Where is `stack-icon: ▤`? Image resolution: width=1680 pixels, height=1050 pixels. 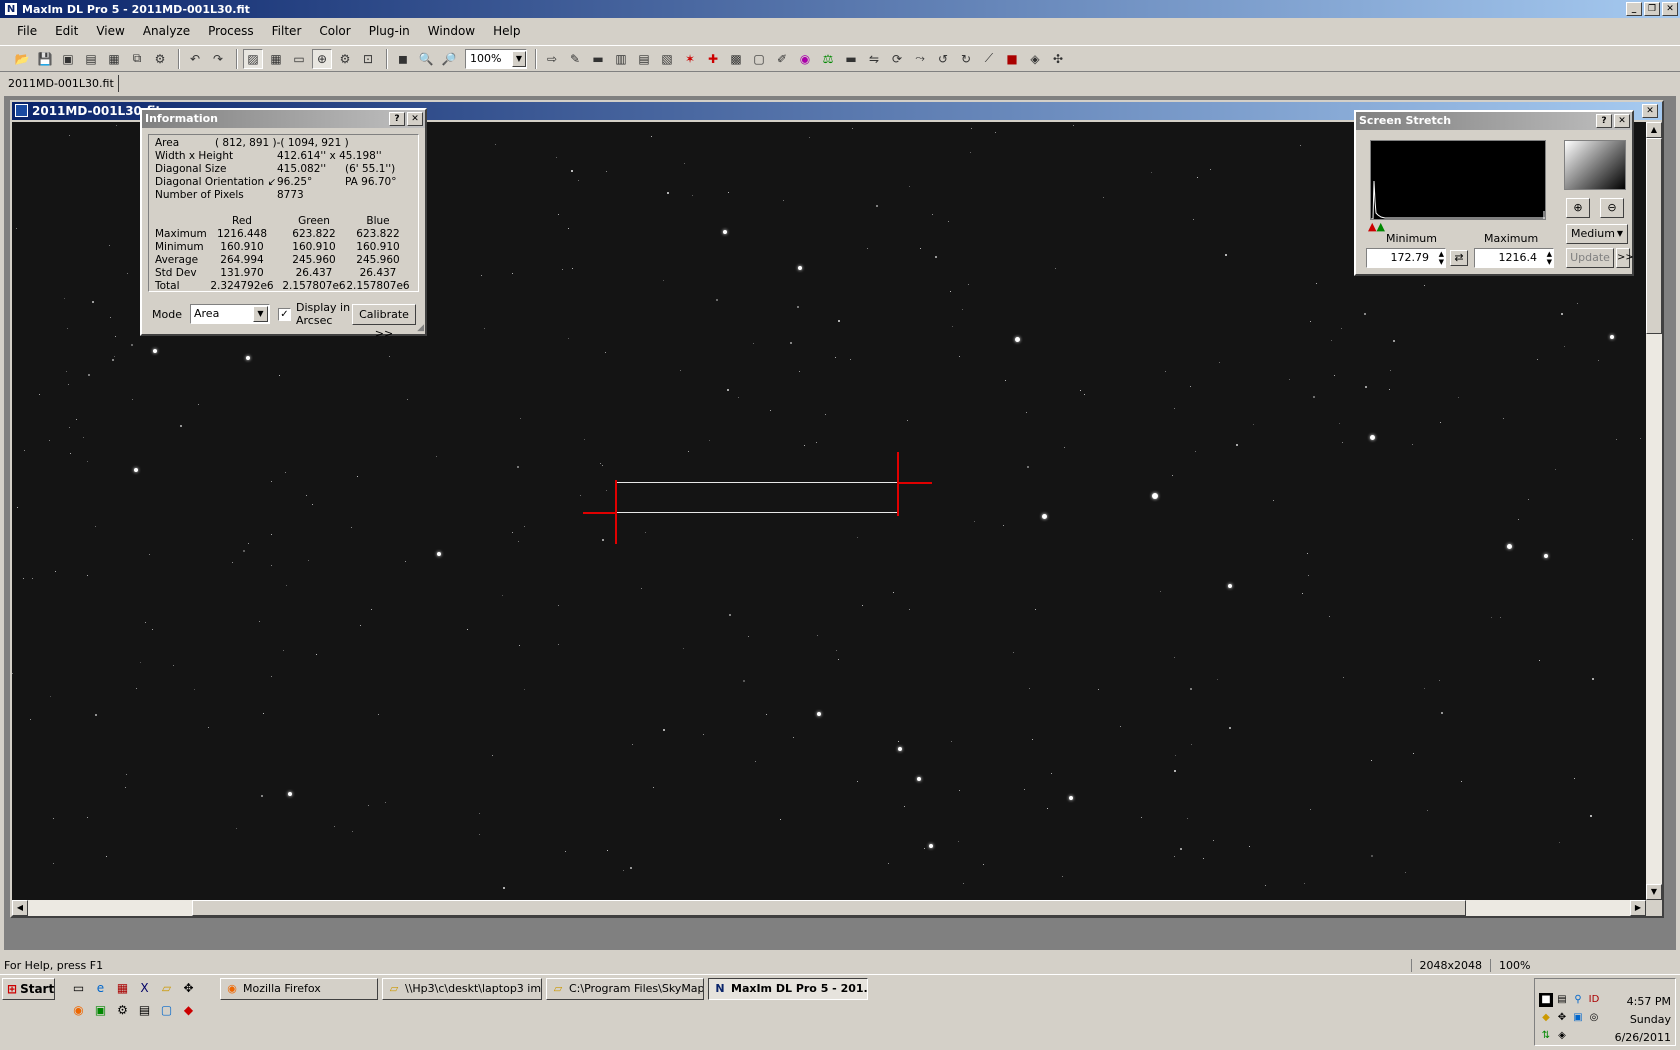 stack-icon: ▤ is located at coordinates (644, 59).